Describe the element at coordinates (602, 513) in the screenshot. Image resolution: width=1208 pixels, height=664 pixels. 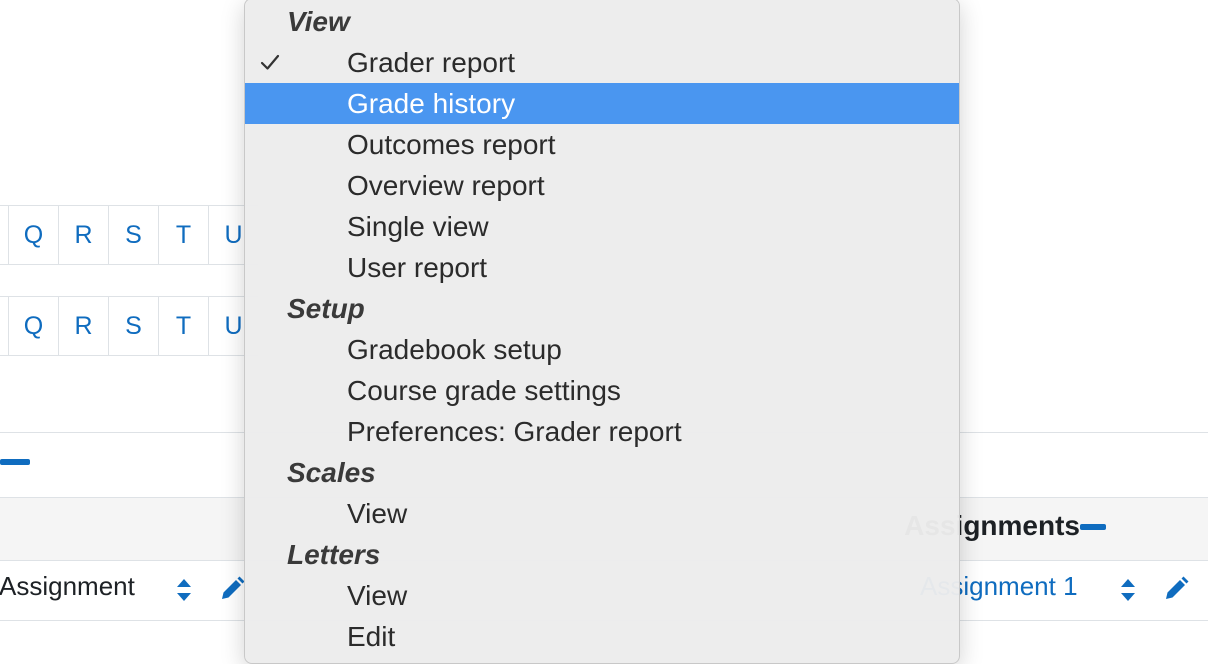
I see `menu-item-scales-view: View` at that location.